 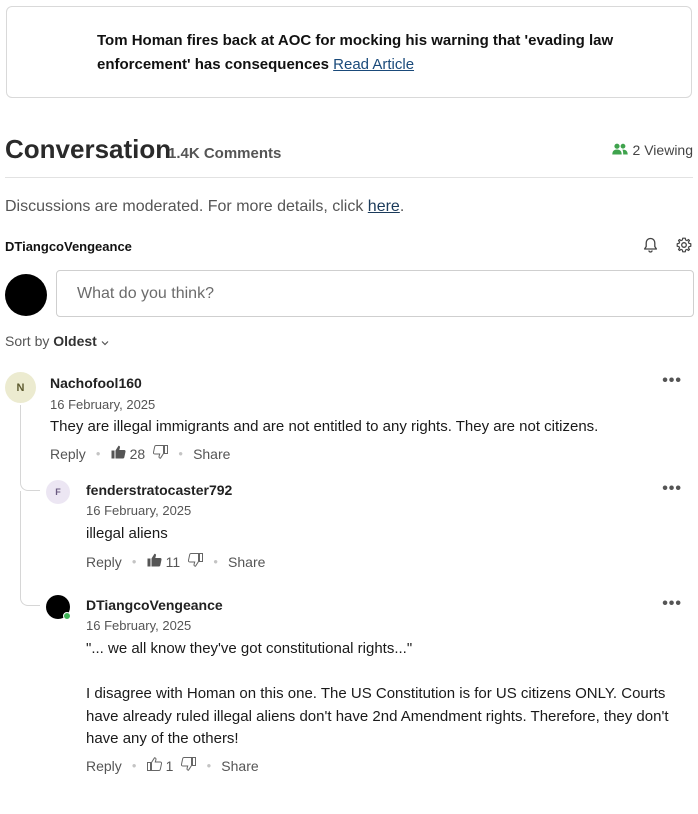 I want to click on viewing-indicator: 2 Viewing, so click(x=652, y=150).